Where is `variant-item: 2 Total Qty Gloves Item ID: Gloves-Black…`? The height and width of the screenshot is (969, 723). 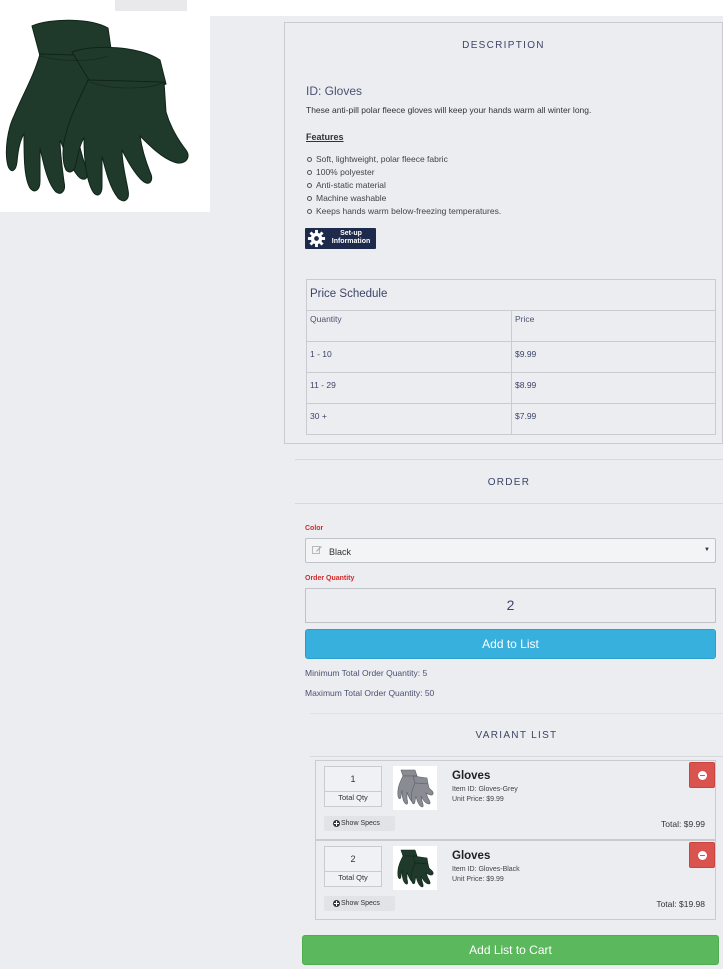 variant-item: 2 Total Qty Gloves Item ID: Gloves-Black… is located at coordinates (515, 880).